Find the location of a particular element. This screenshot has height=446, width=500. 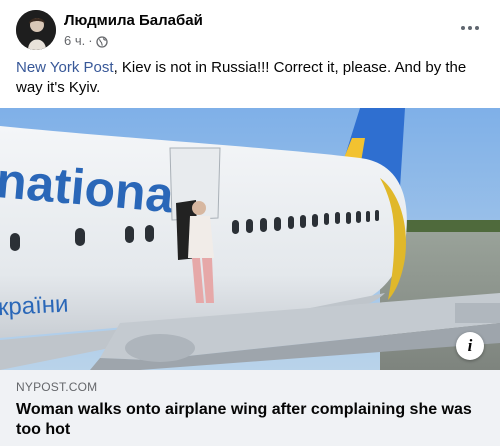

post-meta: Людмила Балабай 6 ч. · is located at coordinates (133, 30).